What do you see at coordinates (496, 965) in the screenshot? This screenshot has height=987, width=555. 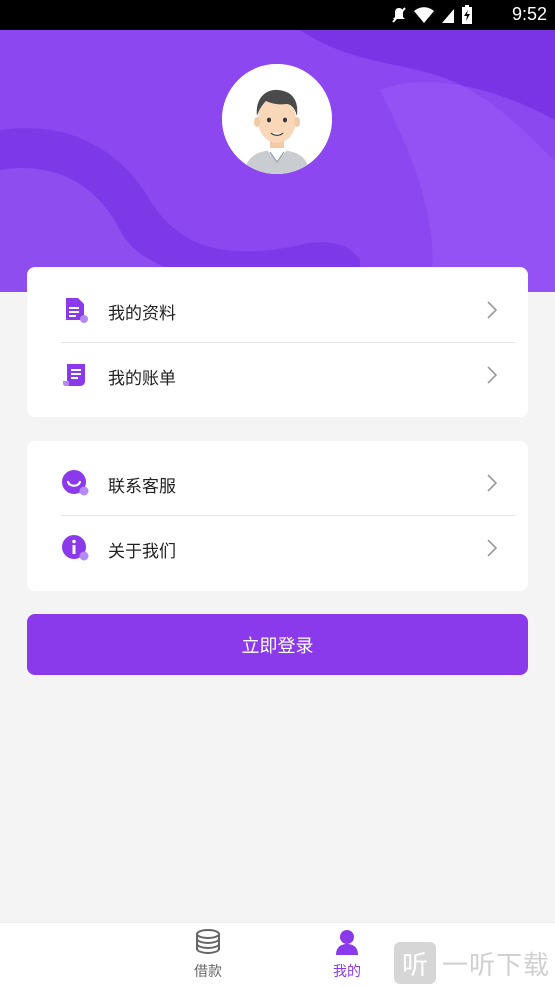 I see `watermark-text: 一听下载` at bounding box center [496, 965].